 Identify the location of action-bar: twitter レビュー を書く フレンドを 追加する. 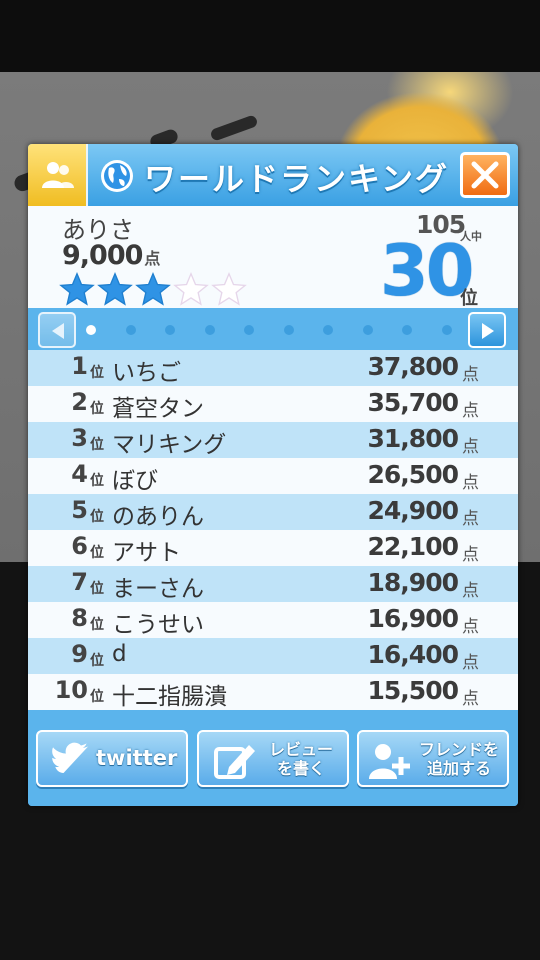
(273, 759).